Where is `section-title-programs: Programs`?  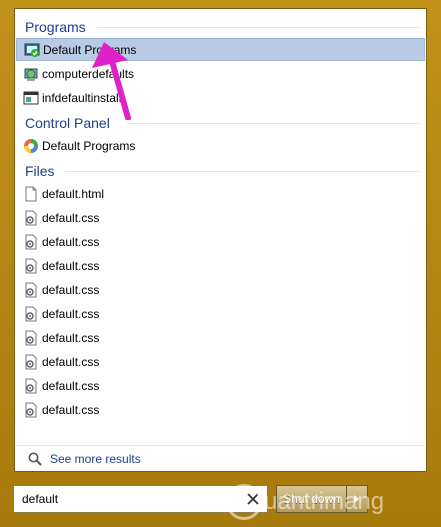
section-title-programs: Programs is located at coordinates (55, 27).